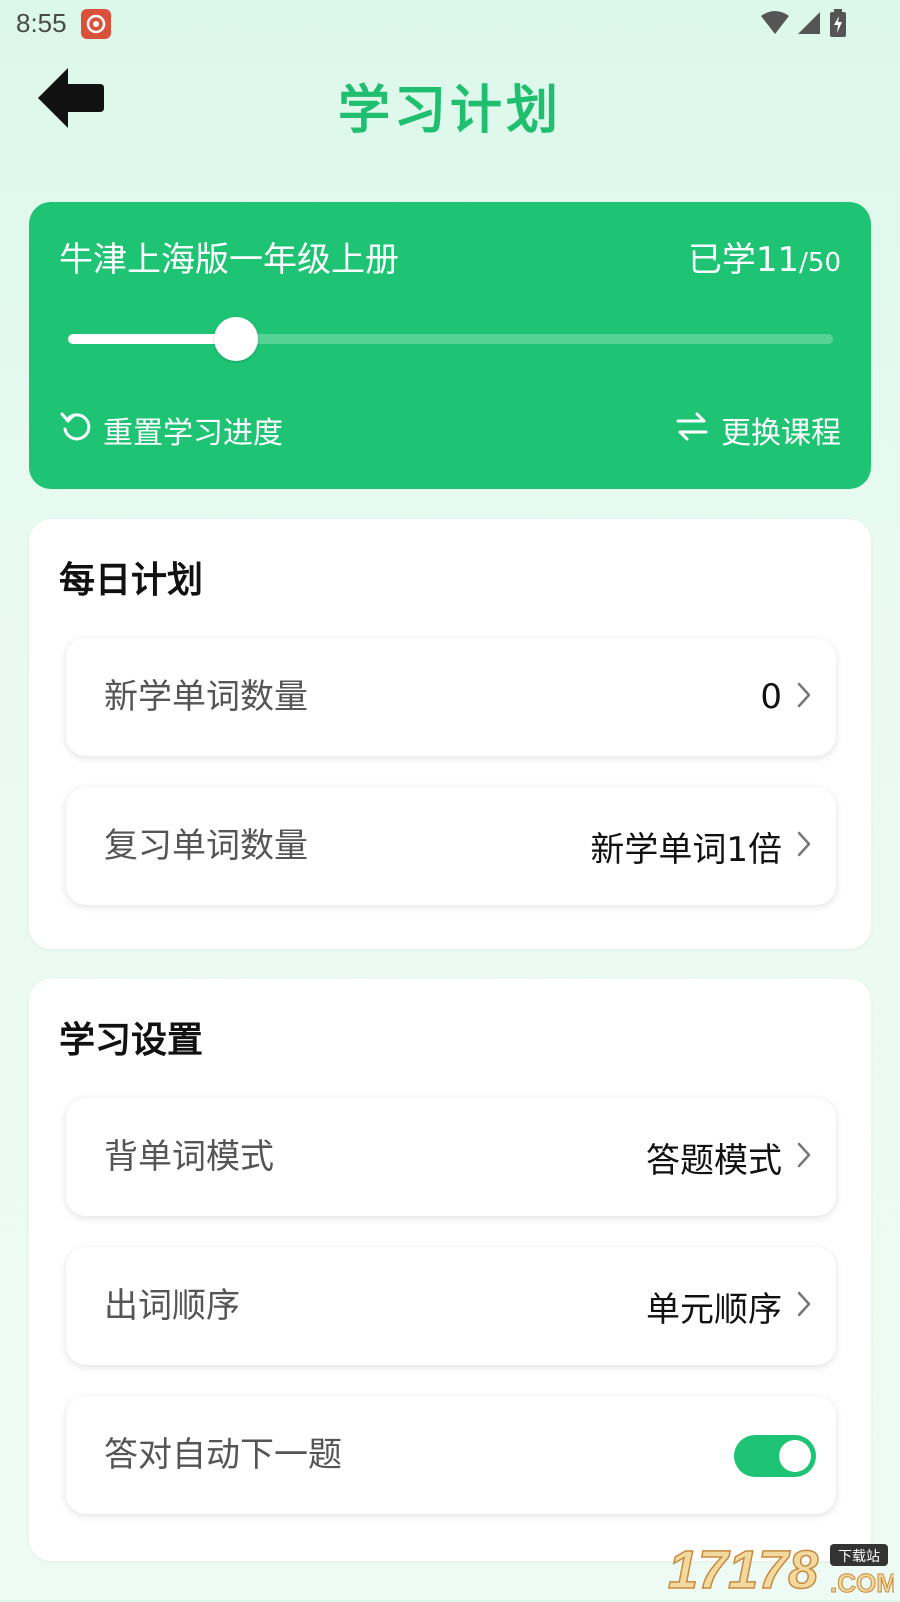 The width and height of the screenshot is (900, 1602). What do you see at coordinates (450, 339) in the screenshot?
I see `progress-slider` at bounding box center [450, 339].